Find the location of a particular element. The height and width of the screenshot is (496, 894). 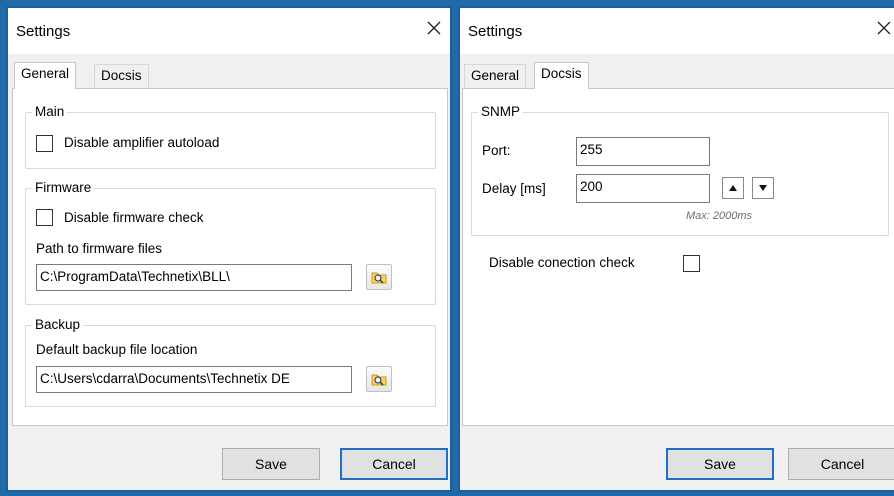

main-group-title: Main is located at coordinates (50, 111).